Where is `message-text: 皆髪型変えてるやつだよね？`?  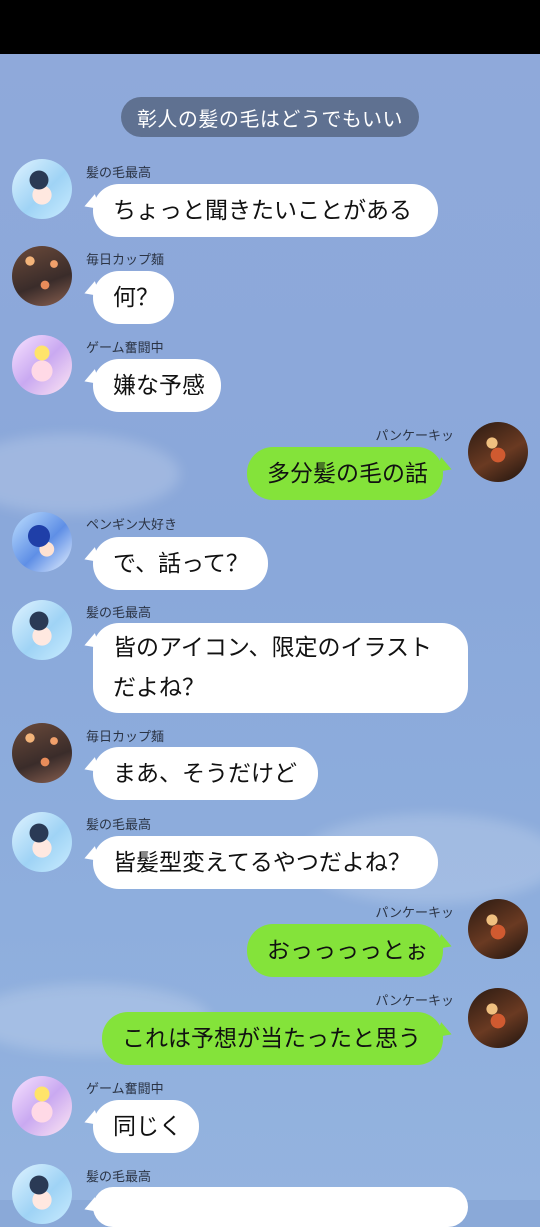 message-text: 皆髪型変えてるやつだよね？ is located at coordinates (262, 862).